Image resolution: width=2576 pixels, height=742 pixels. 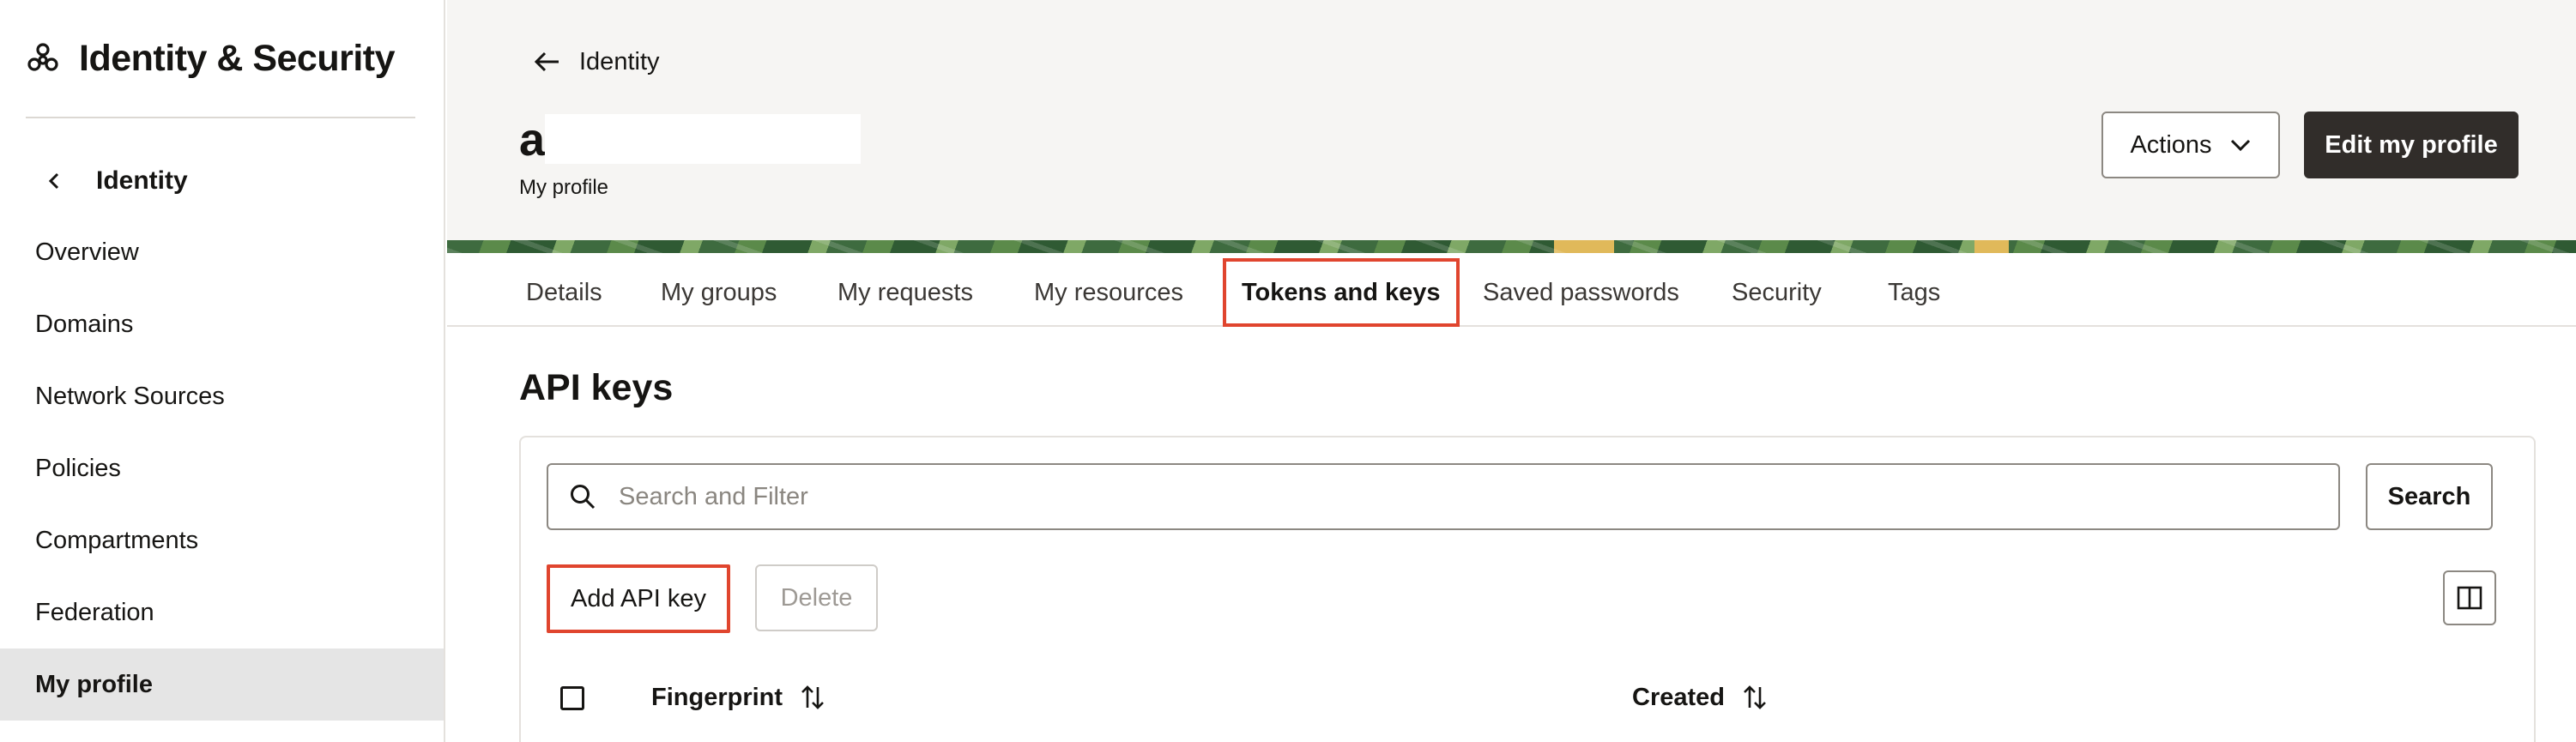 I want to click on column-header-label: Fingerprint, so click(x=717, y=697).